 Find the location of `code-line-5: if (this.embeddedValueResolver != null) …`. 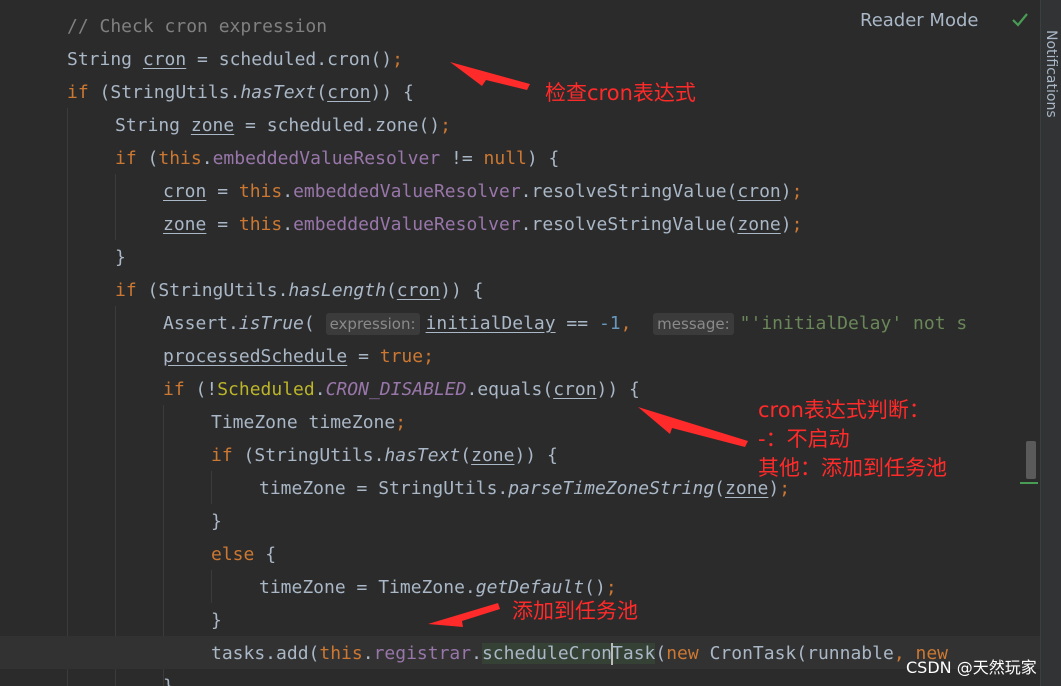

code-line-5: if (this.embeddedValueResolver != null) … is located at coordinates (337, 158).